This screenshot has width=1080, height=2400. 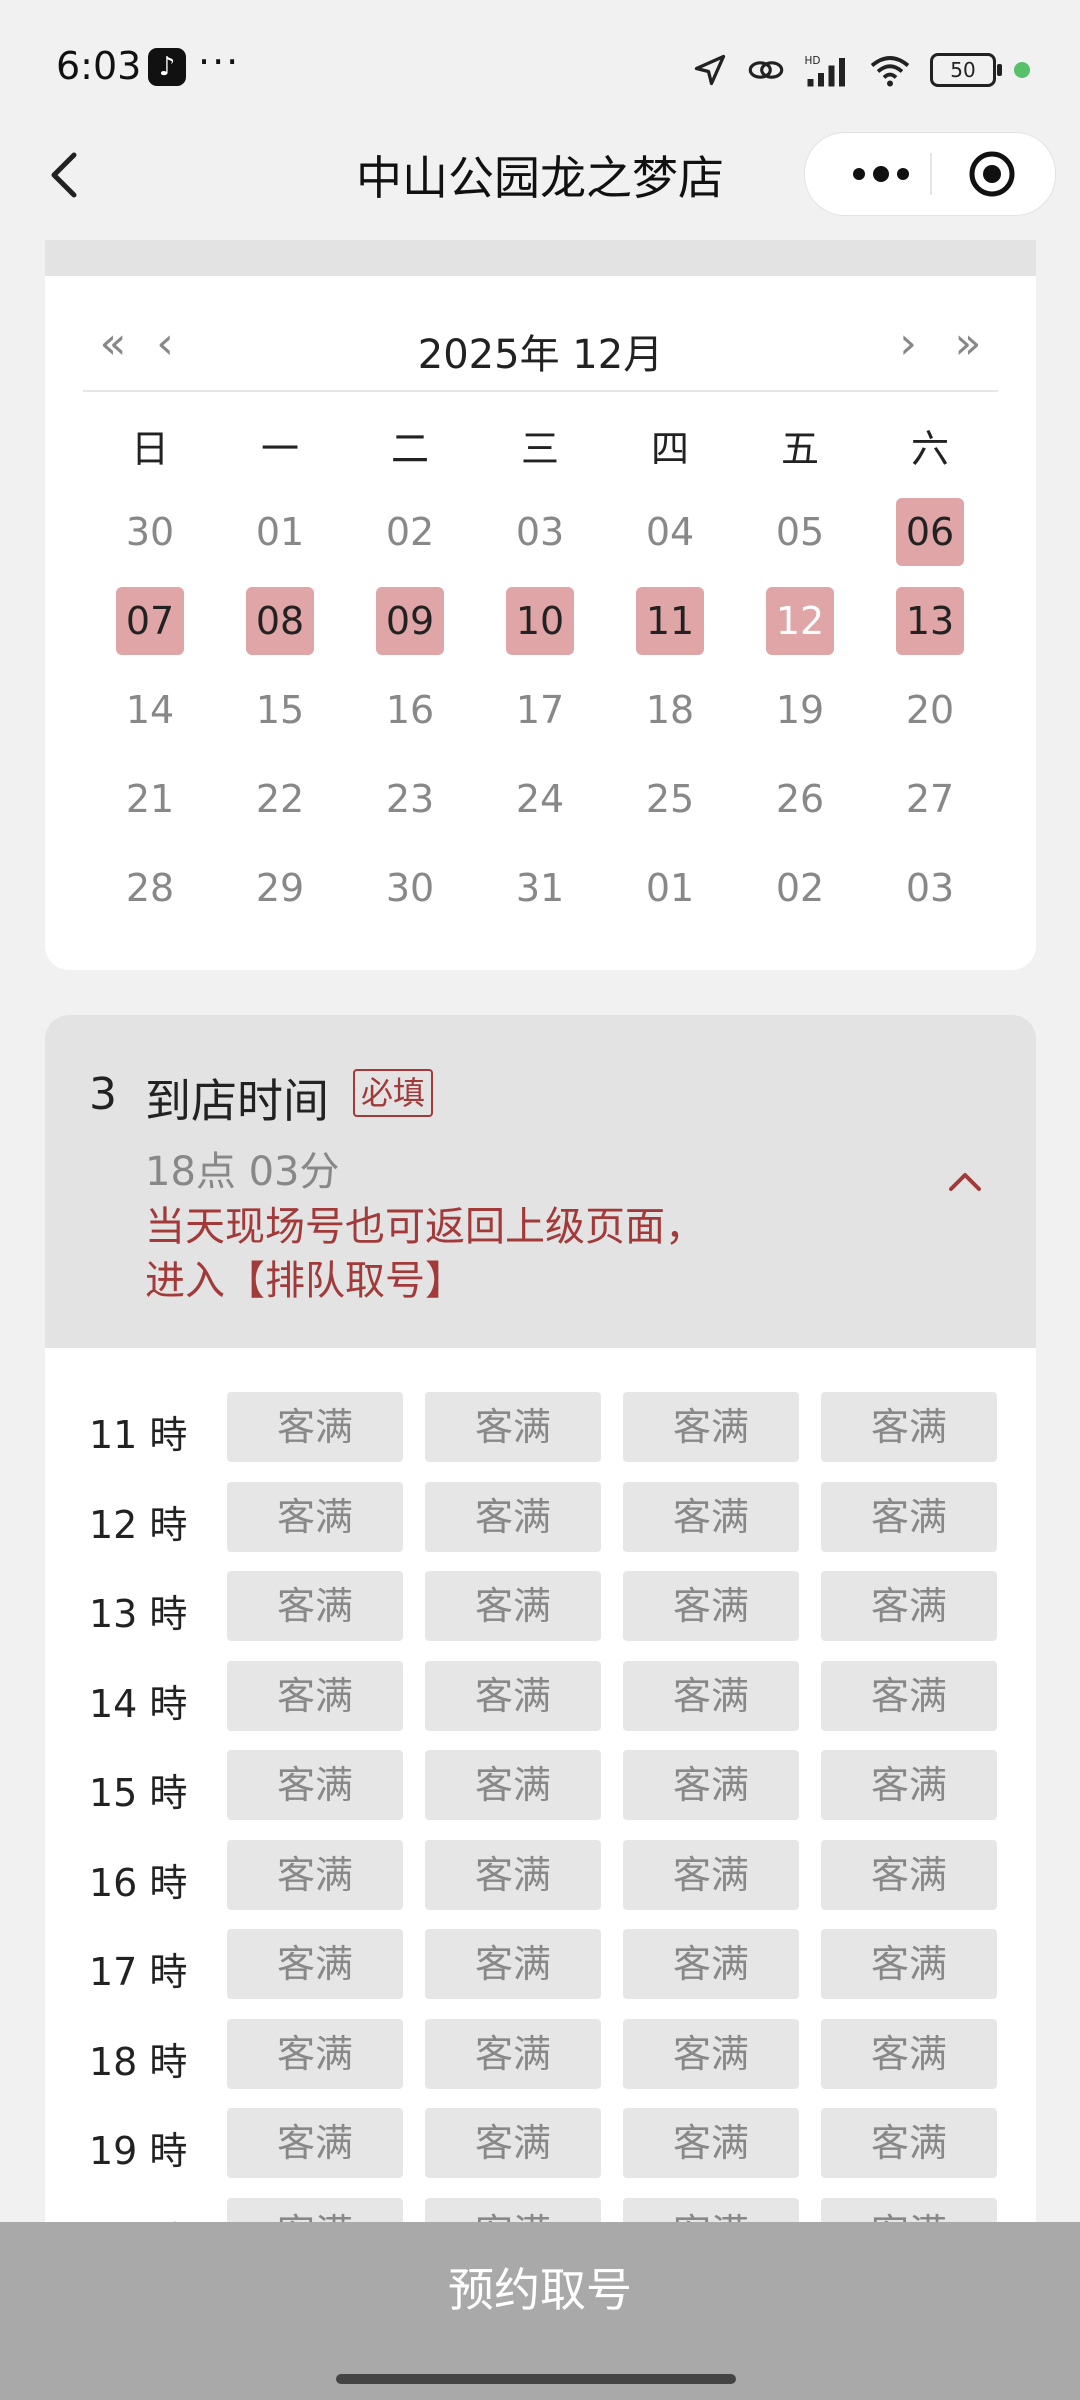 I want to click on calendar-day-unavailable: 14, so click(x=150, y=710).